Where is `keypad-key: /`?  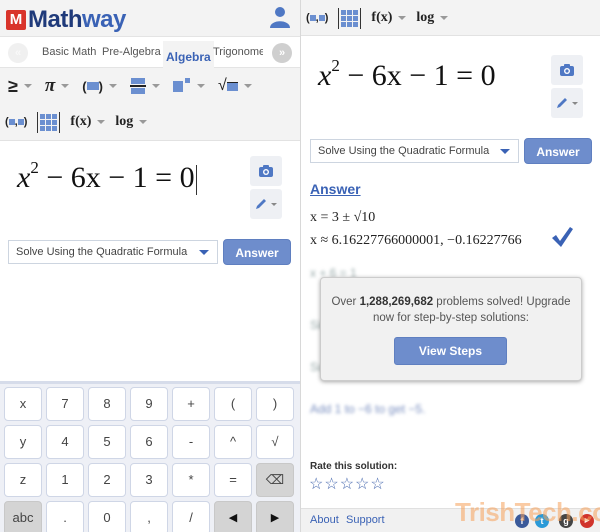 keypad-key: / is located at coordinates (191, 516).